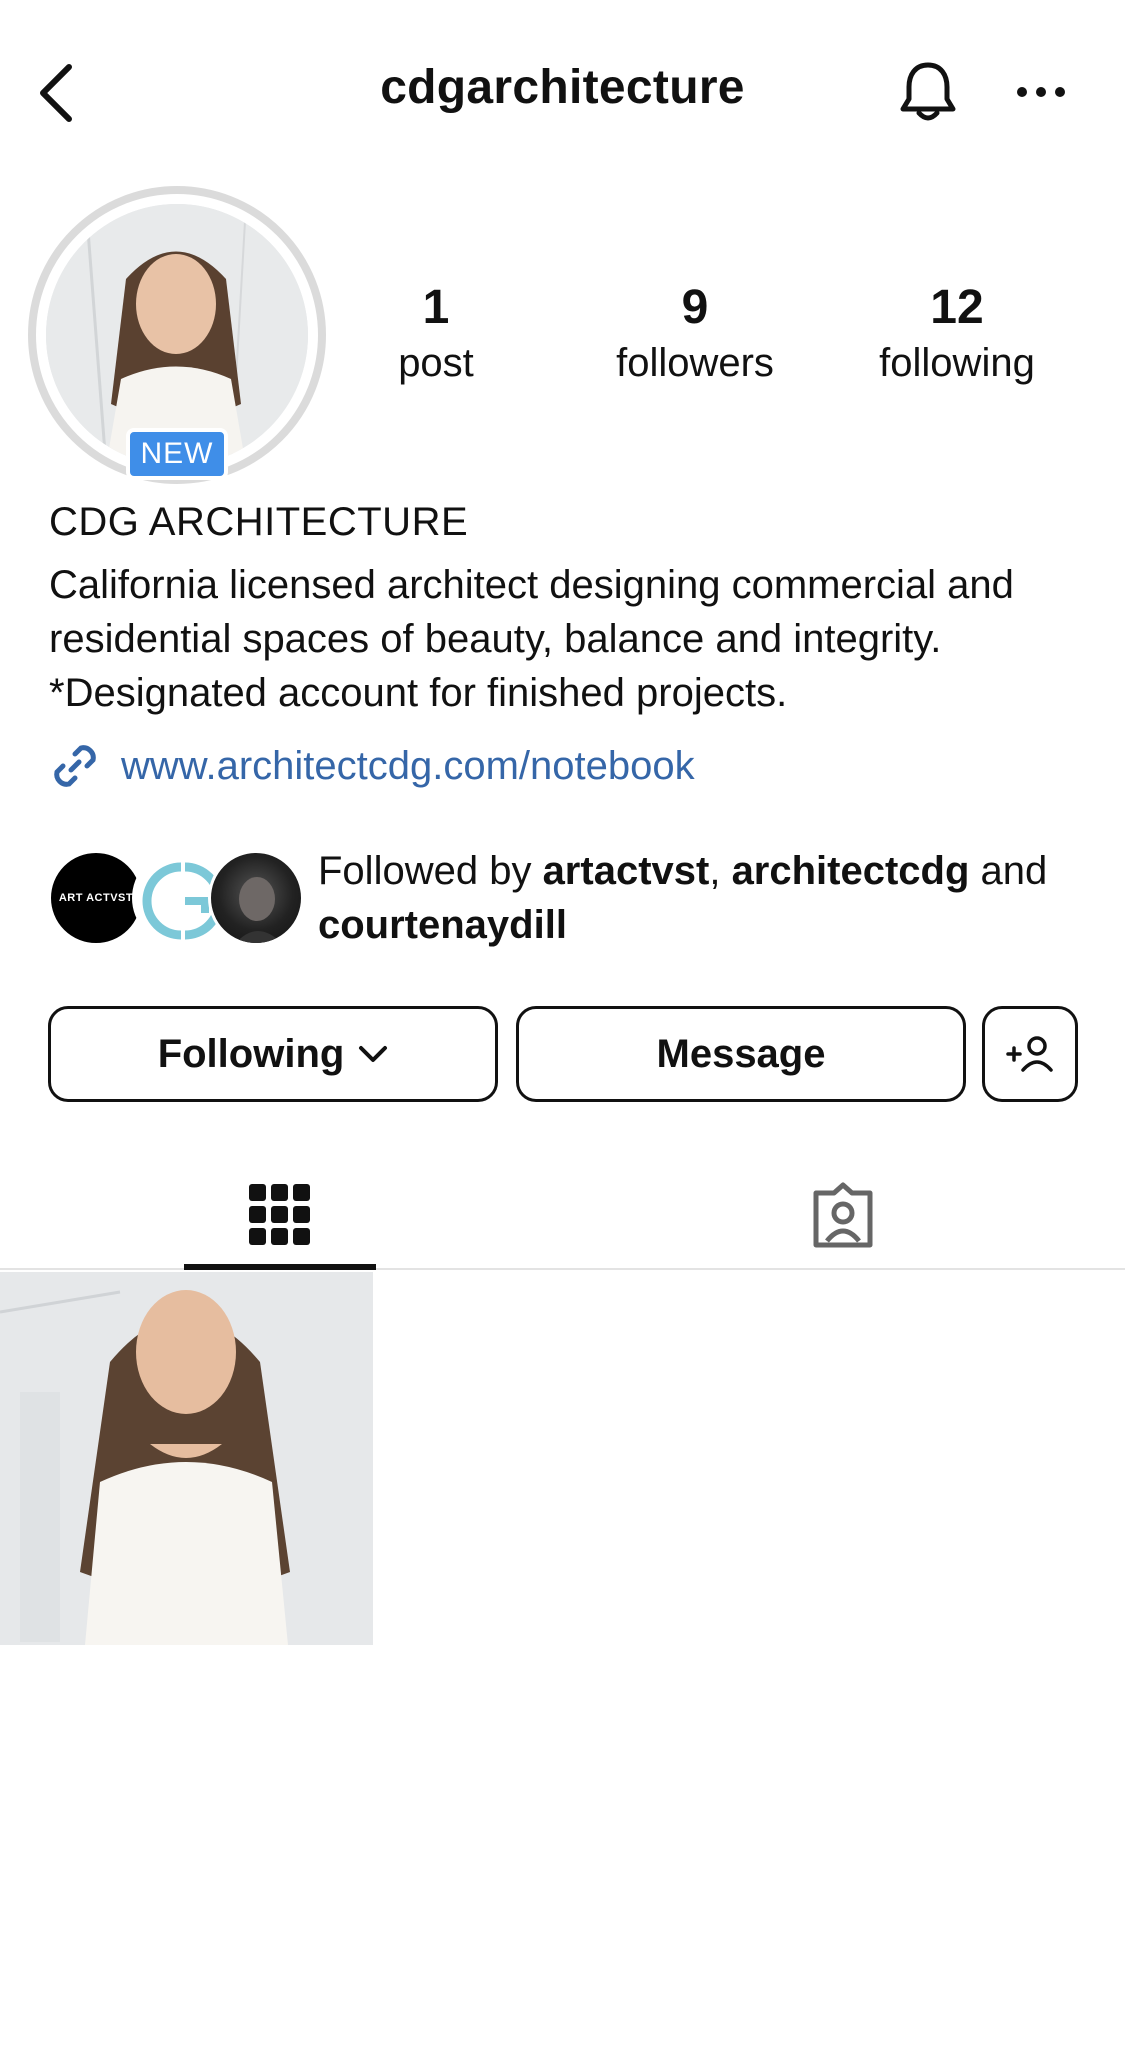 The width and height of the screenshot is (1125, 2060). What do you see at coordinates (928, 92) in the screenshot?
I see `notification-bell-icon` at bounding box center [928, 92].